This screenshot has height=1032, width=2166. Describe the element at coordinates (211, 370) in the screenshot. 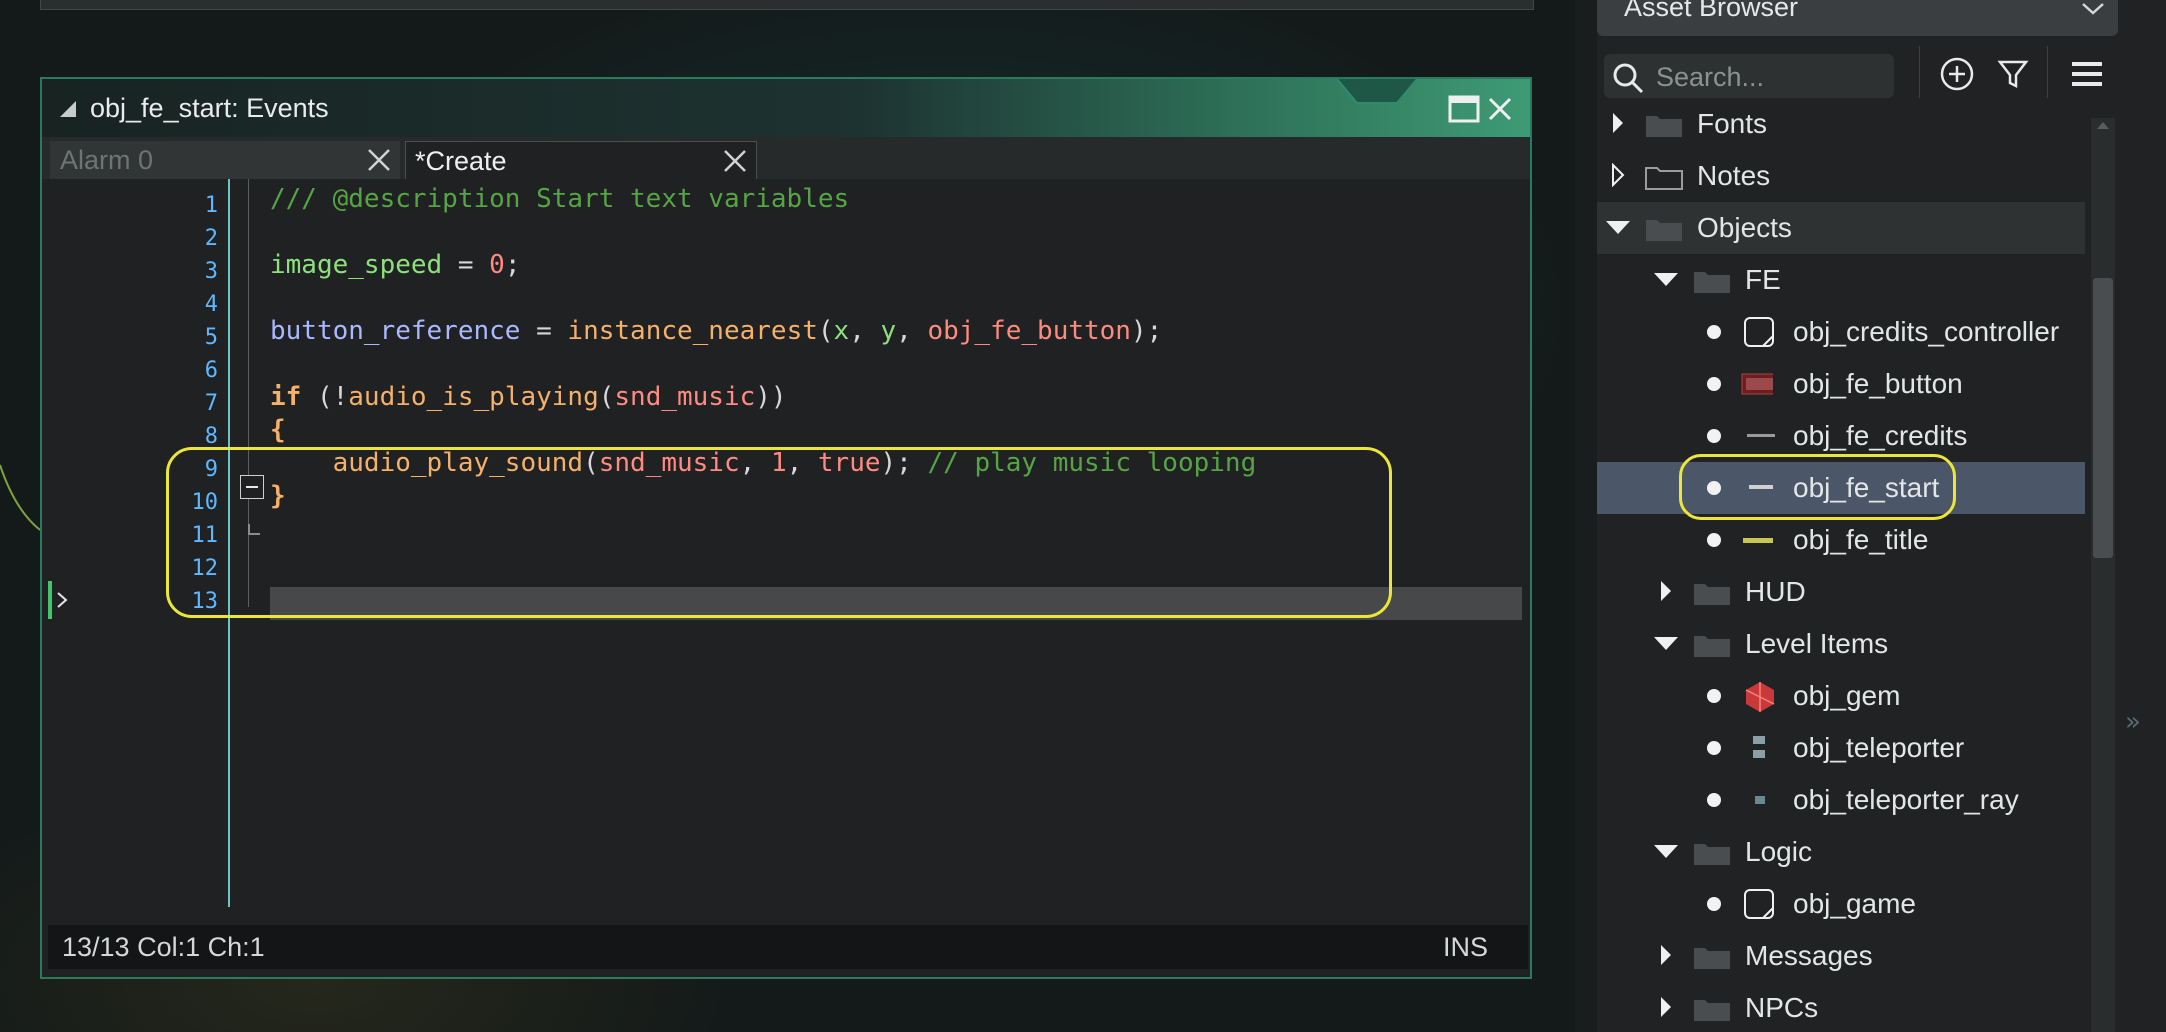

I see `line-number: 6` at that location.